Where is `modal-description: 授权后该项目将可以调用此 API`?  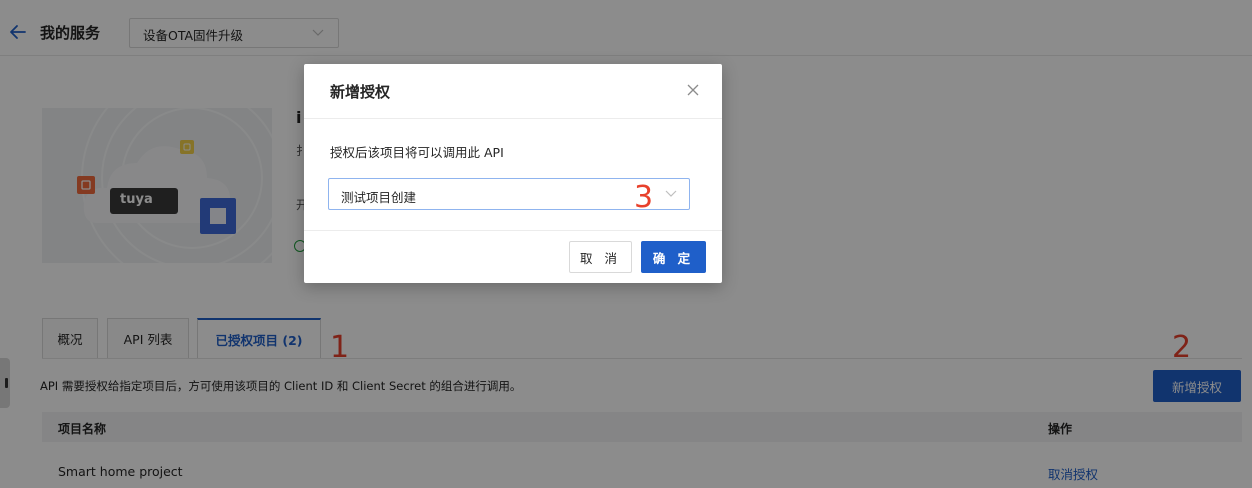 modal-description: 授权后该项目将可以调用此 API is located at coordinates (417, 152).